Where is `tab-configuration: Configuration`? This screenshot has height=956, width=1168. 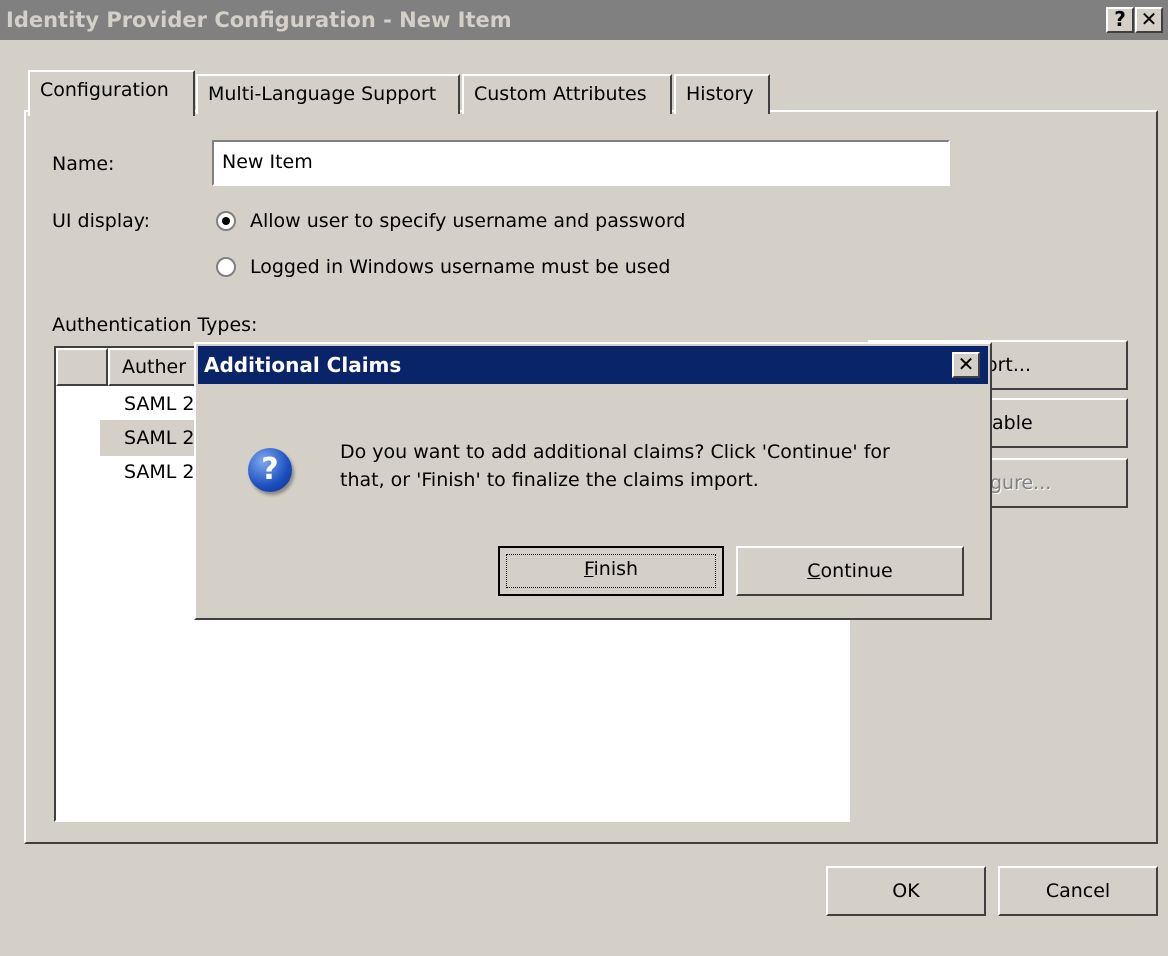
tab-configuration: Configuration is located at coordinates (111, 93).